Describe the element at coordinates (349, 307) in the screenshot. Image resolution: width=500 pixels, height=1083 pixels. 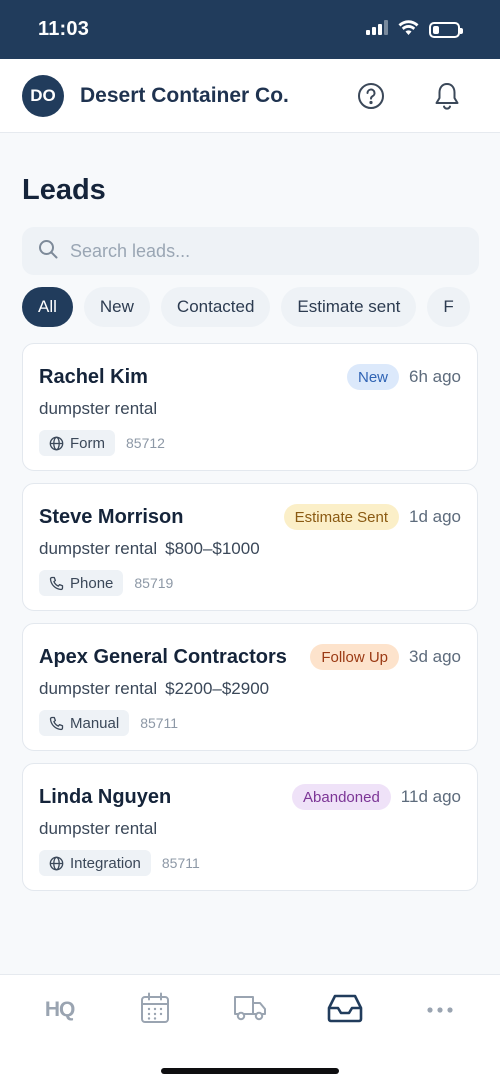
I see `filter-chip: Estimate sent` at that location.